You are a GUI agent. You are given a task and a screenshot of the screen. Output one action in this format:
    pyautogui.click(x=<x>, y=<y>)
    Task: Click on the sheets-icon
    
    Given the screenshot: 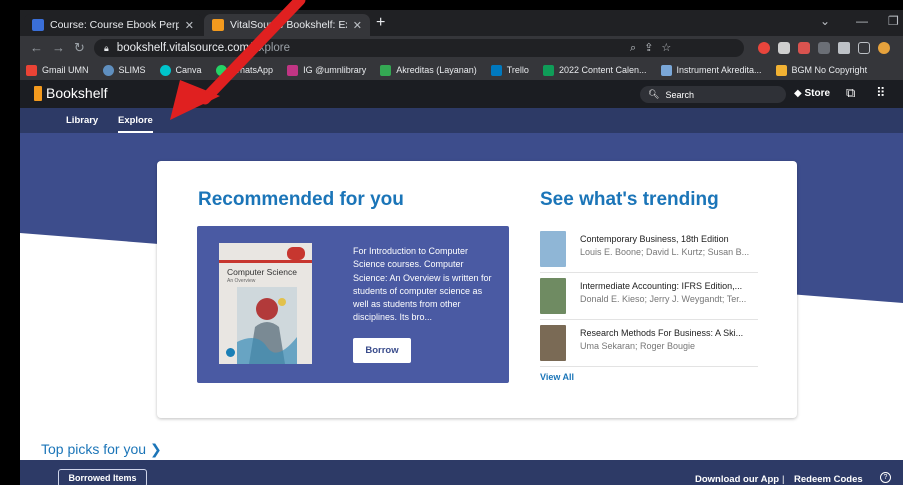 What is the action you would take?
    pyautogui.click(x=548, y=70)
    